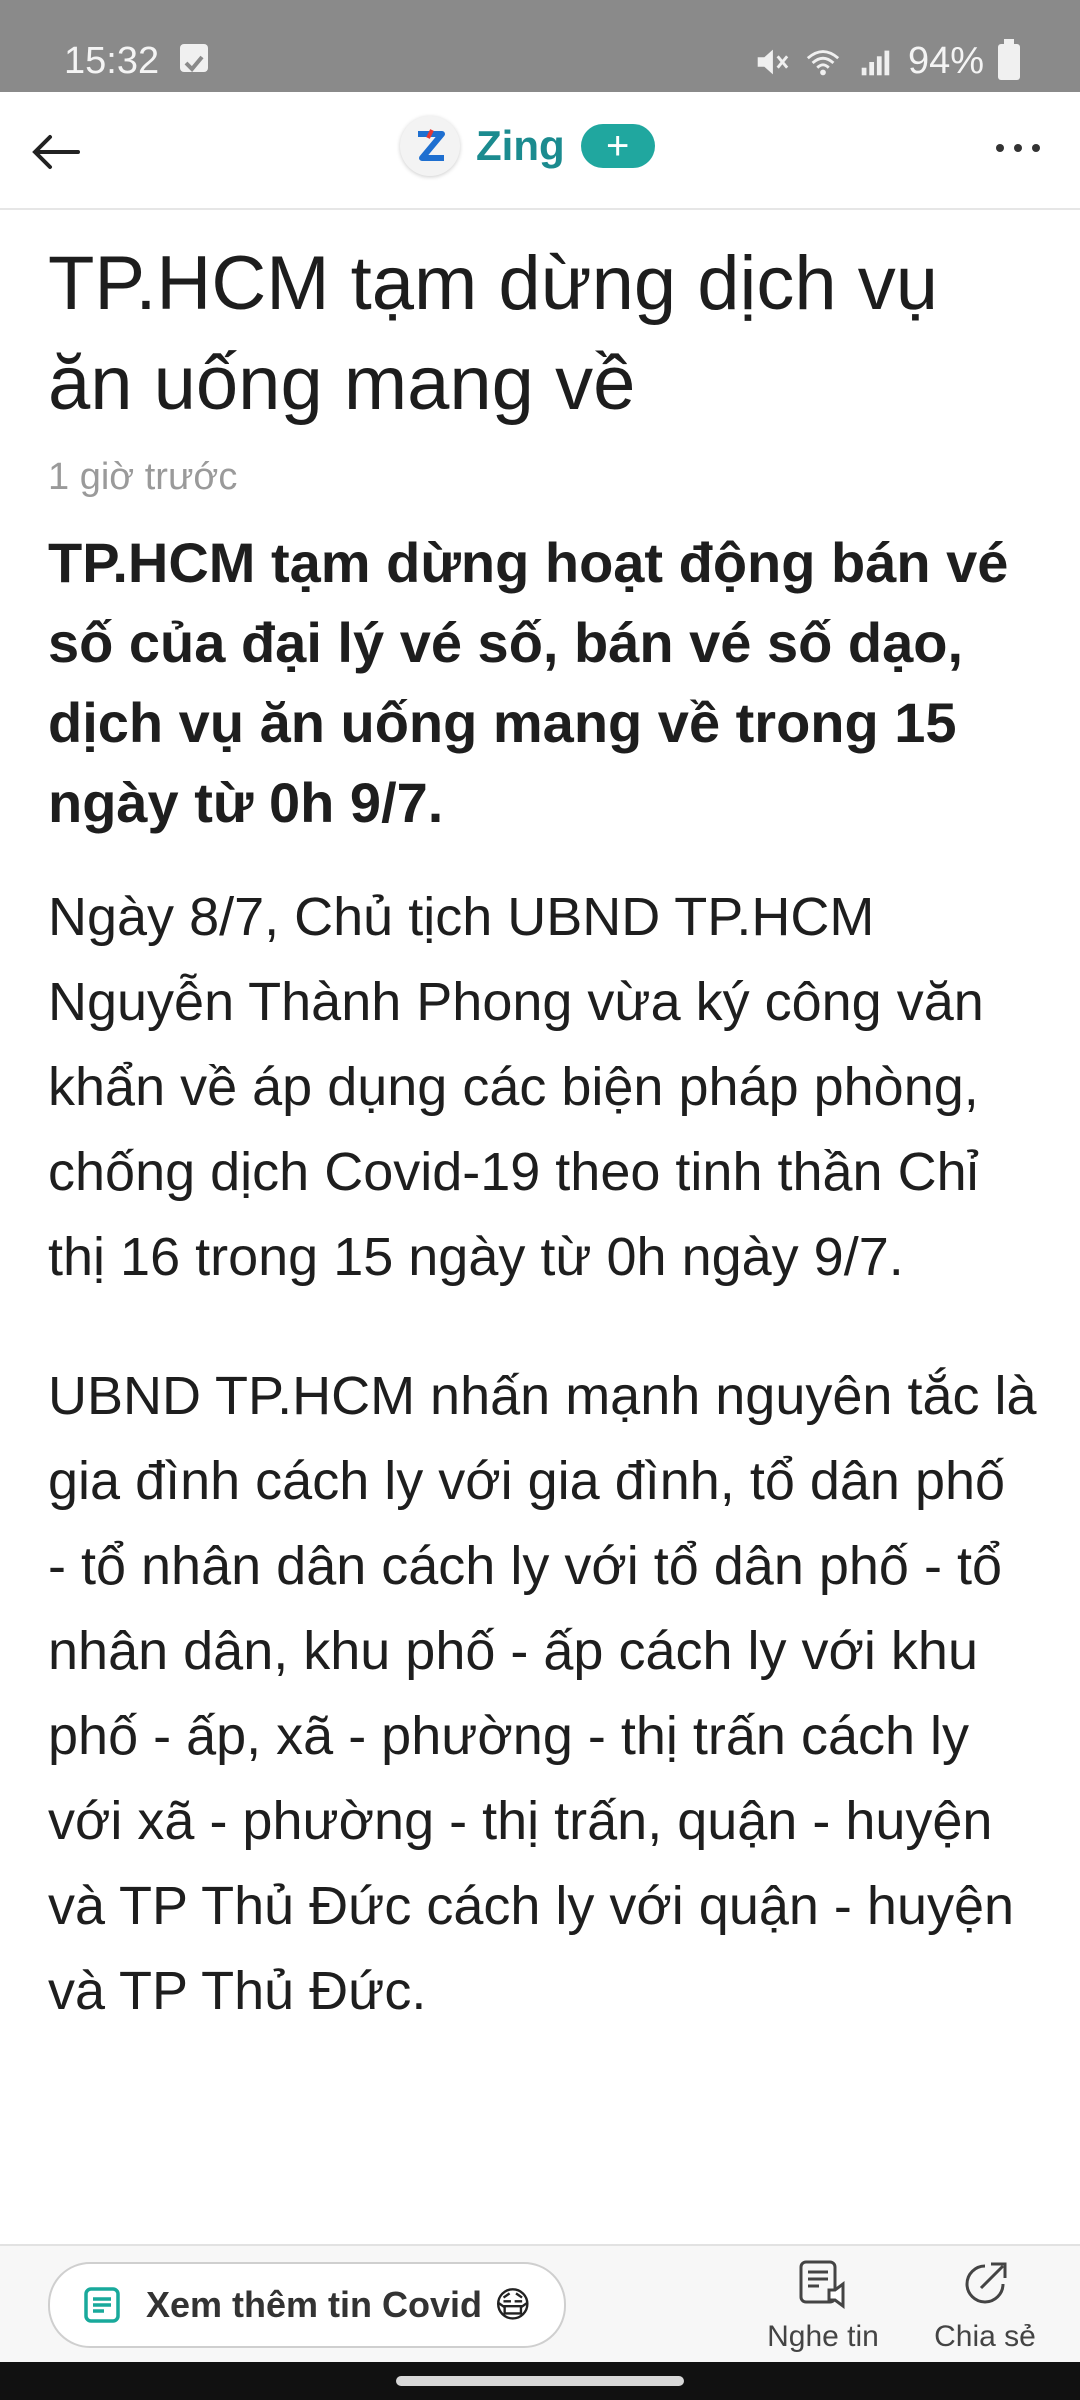 The height and width of the screenshot is (2400, 1080). I want to click on covid-button-label: Xem thêm tin Covid, so click(314, 2304).